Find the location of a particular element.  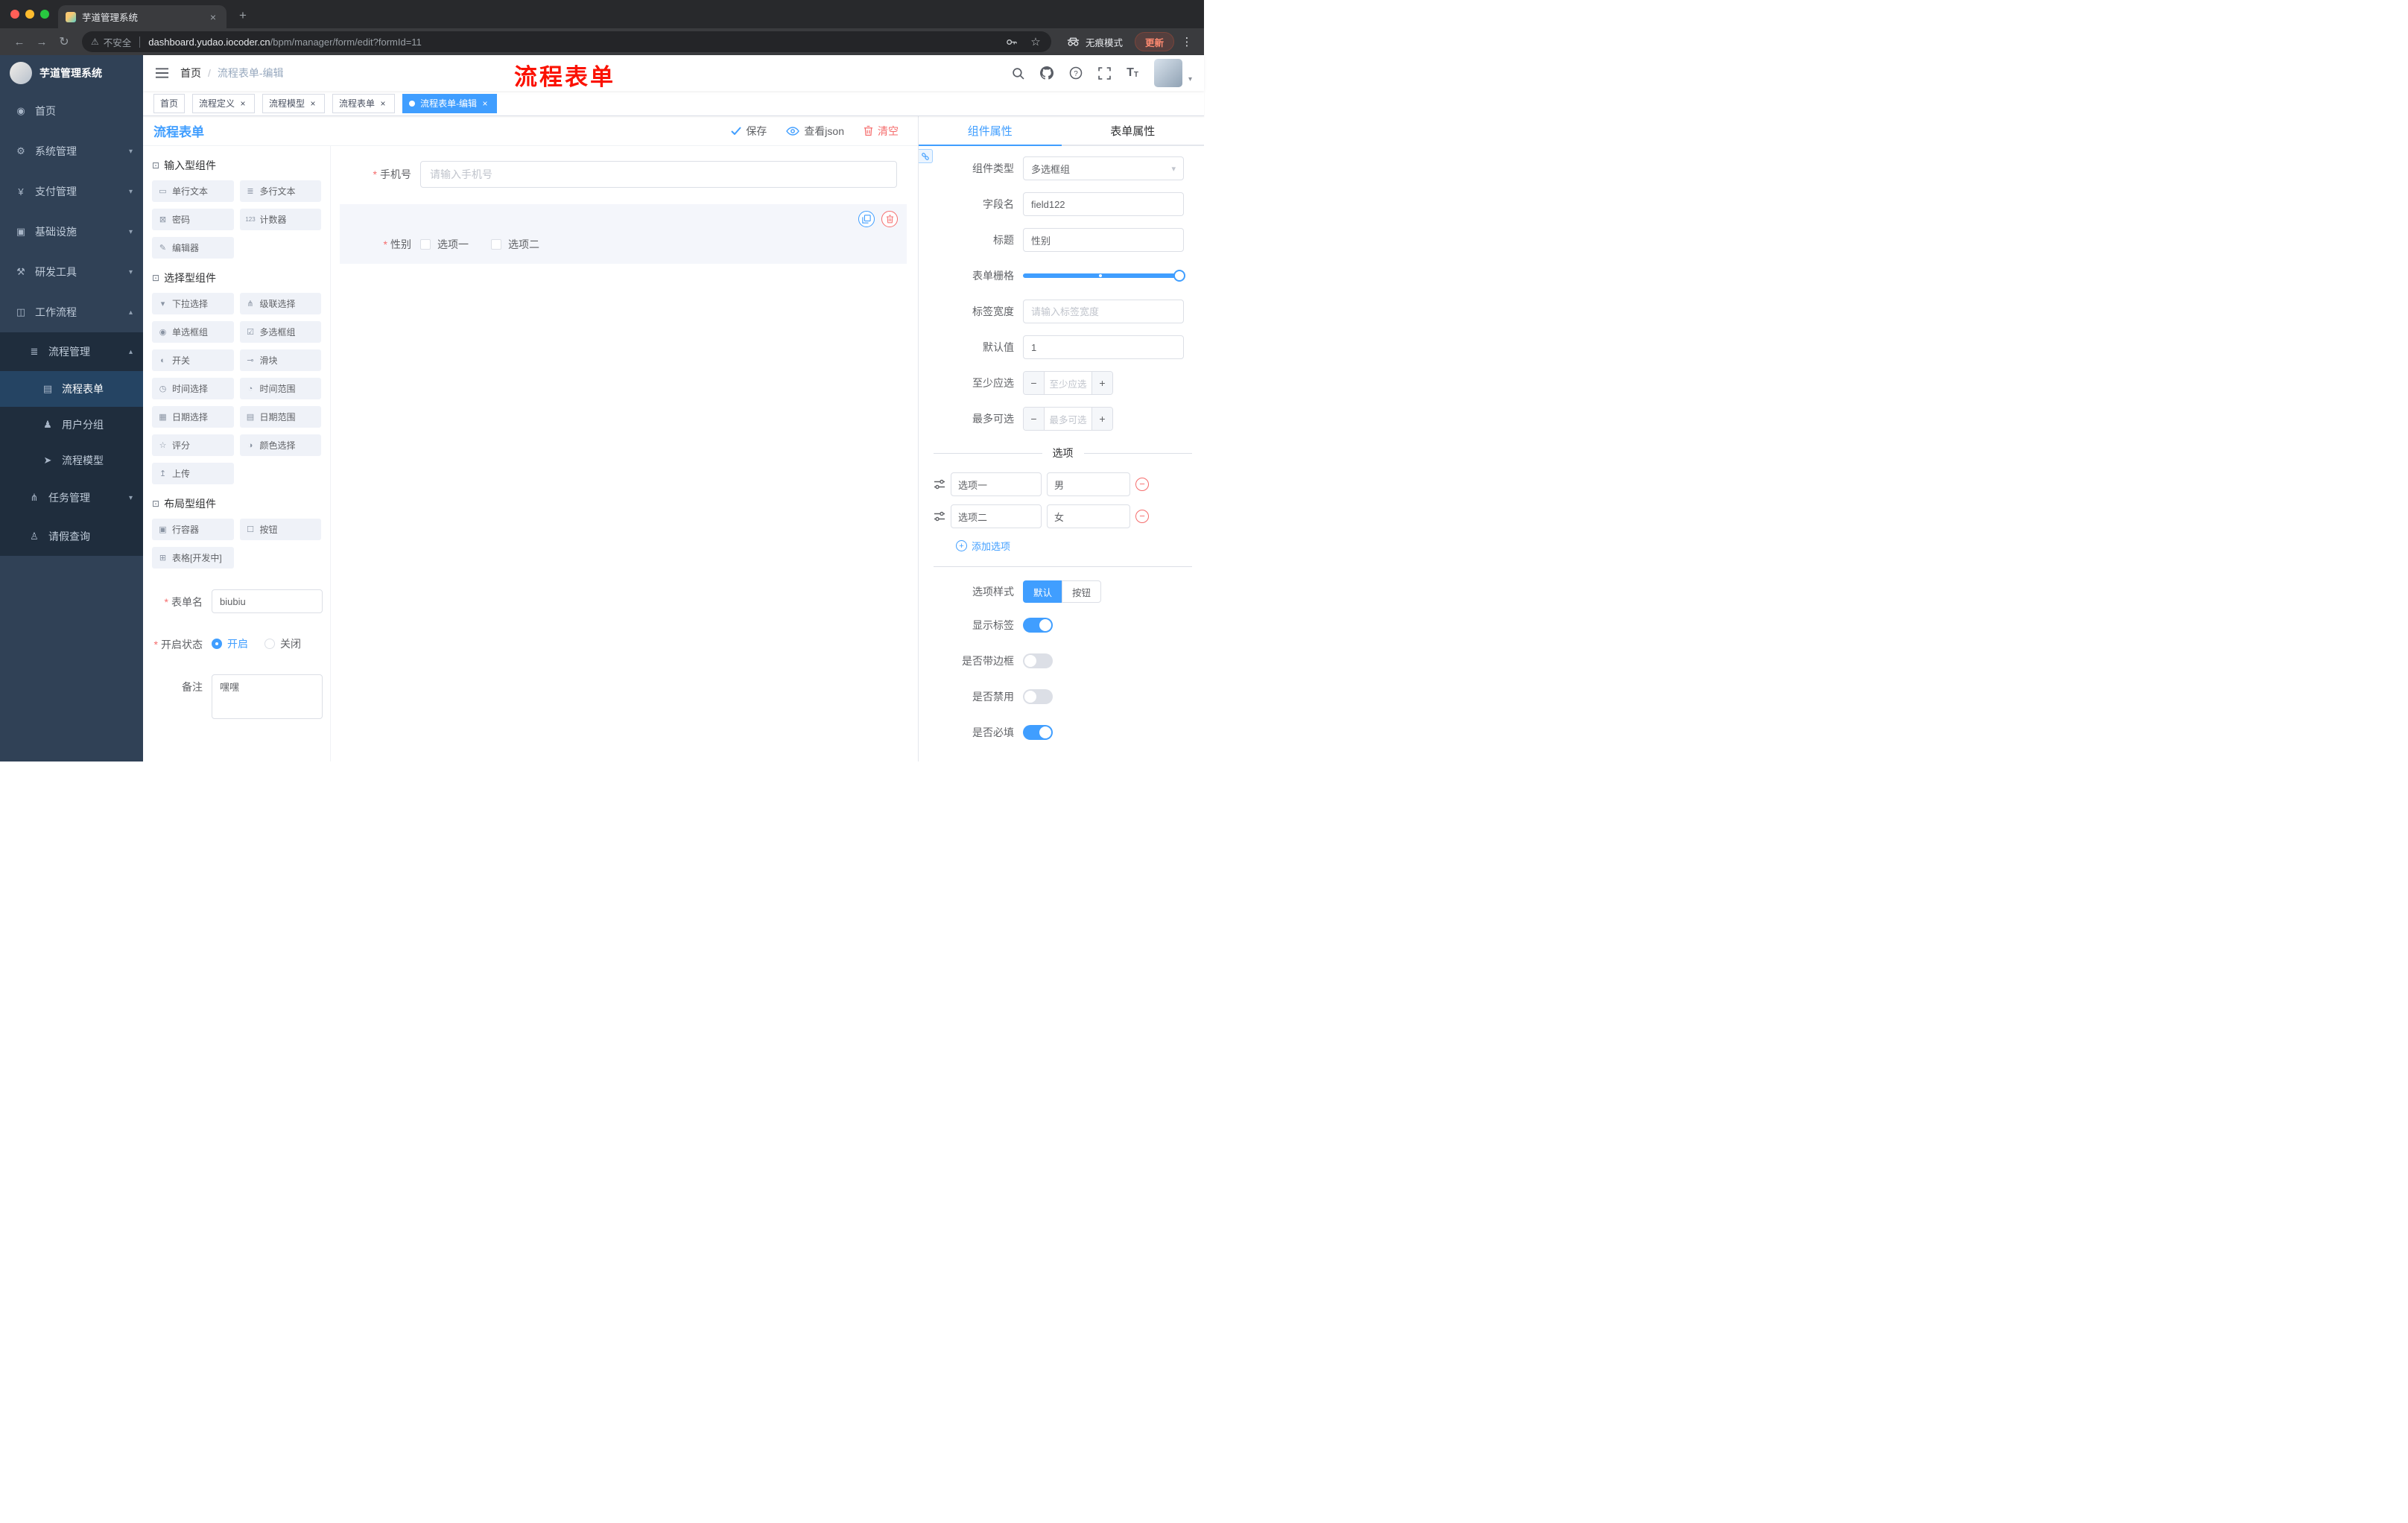

add-option-button: 添加选项 is located at coordinates (1074, 546).